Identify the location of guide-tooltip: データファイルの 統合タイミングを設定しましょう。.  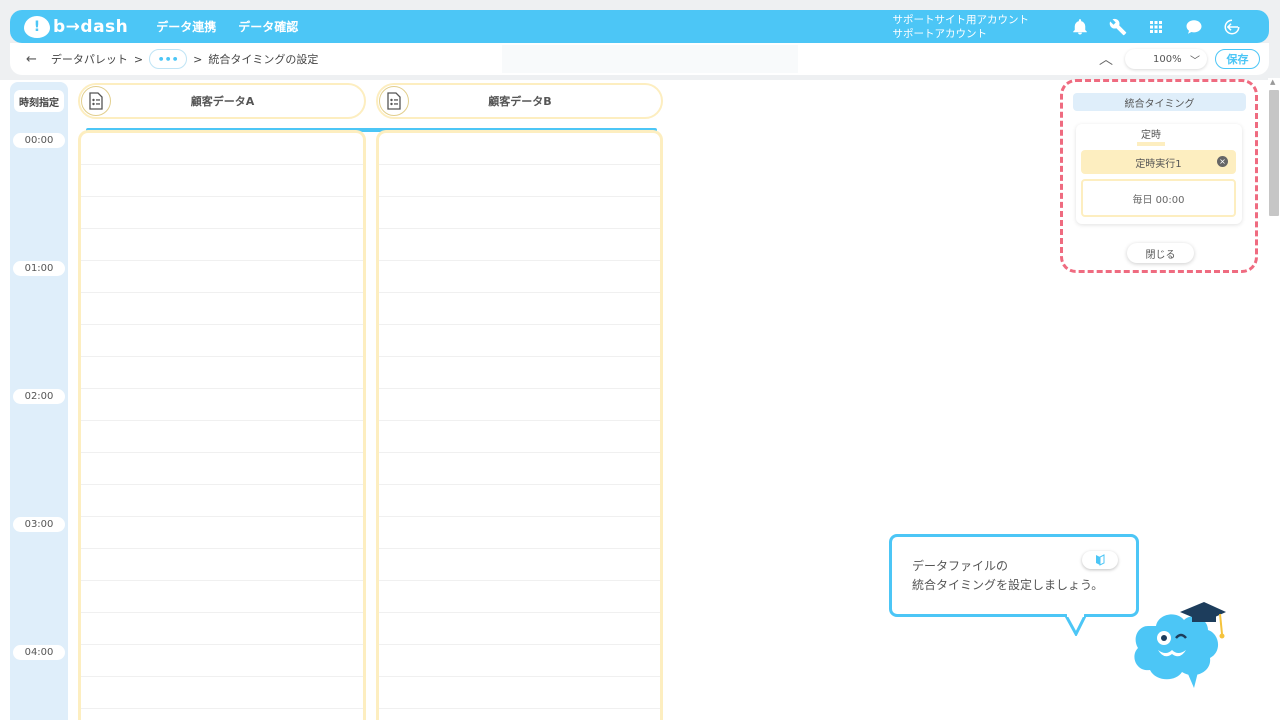
(1014, 575).